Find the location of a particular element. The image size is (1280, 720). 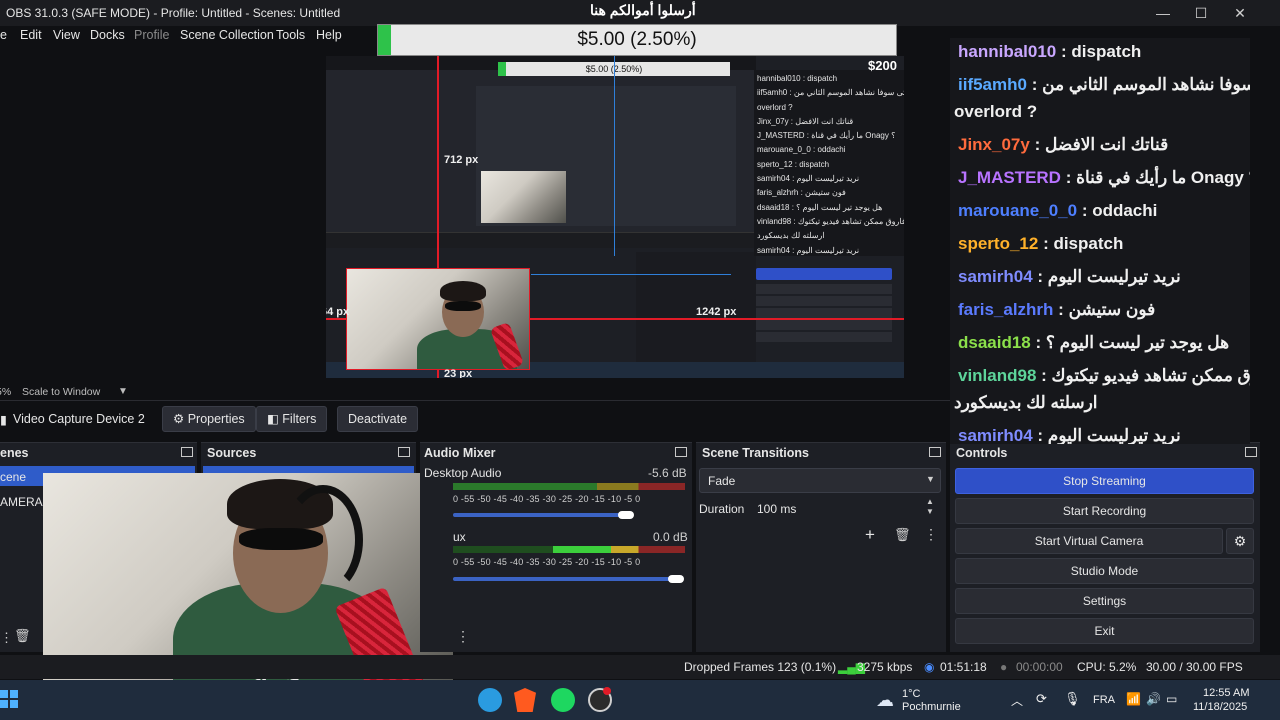

properties-button: ⚙ Properties is located at coordinates (209, 419).